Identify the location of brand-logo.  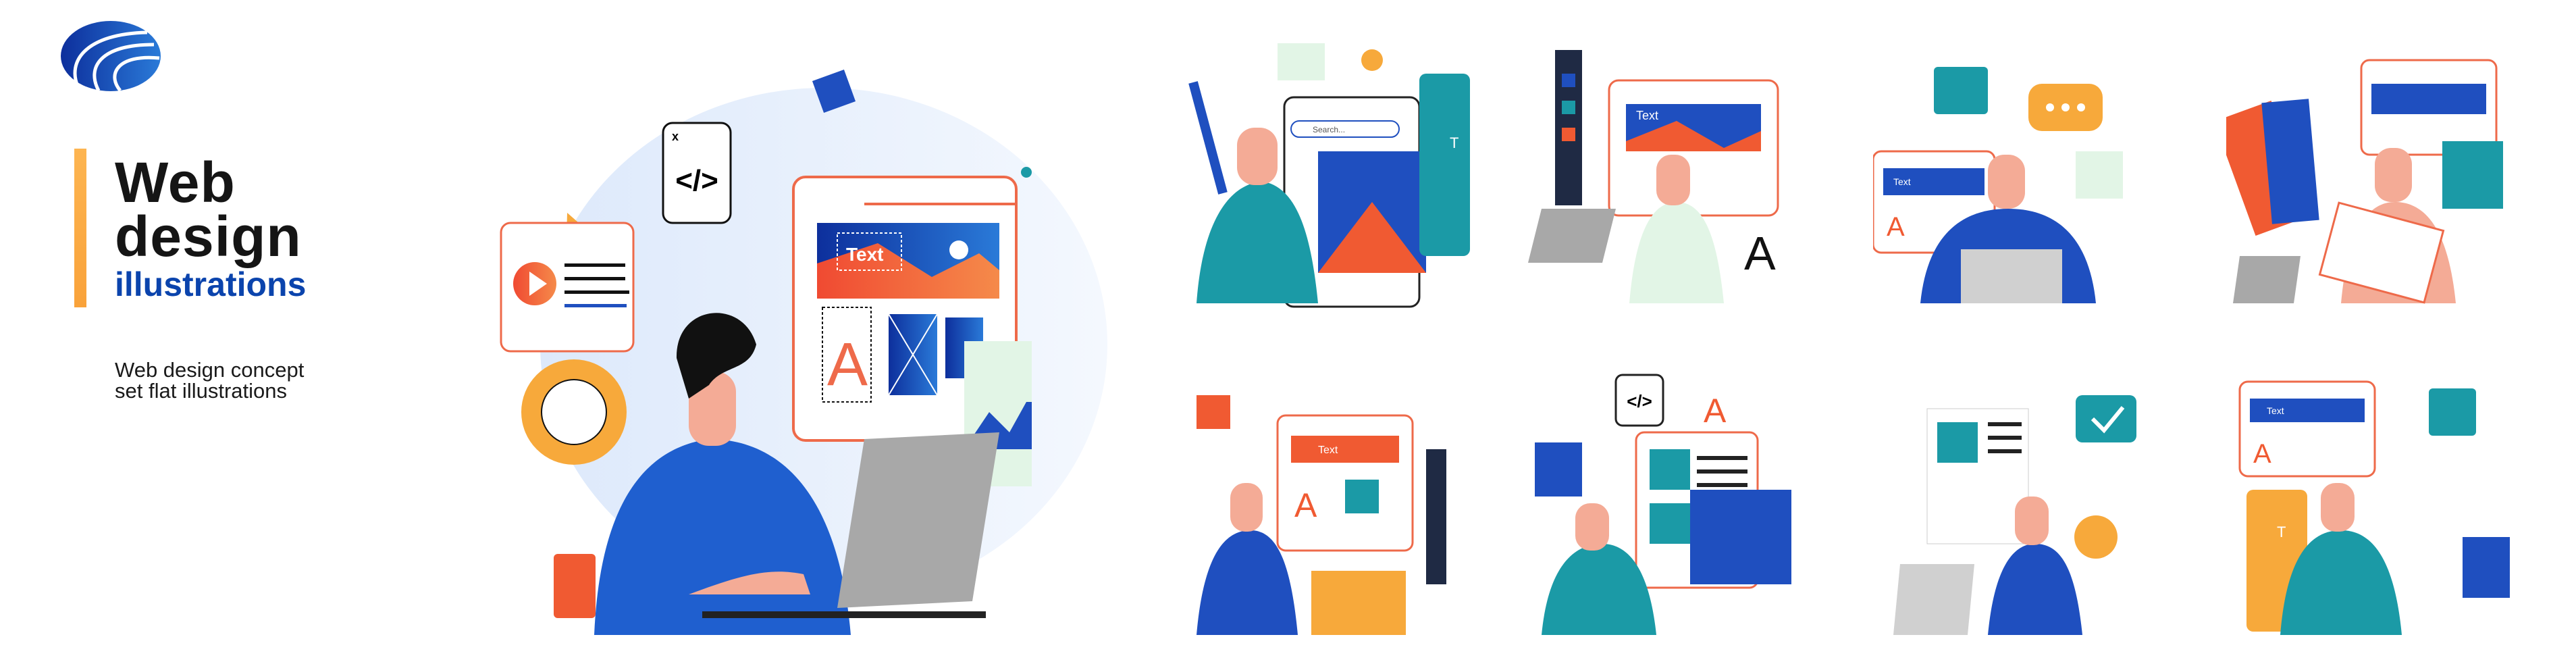
(111, 56).